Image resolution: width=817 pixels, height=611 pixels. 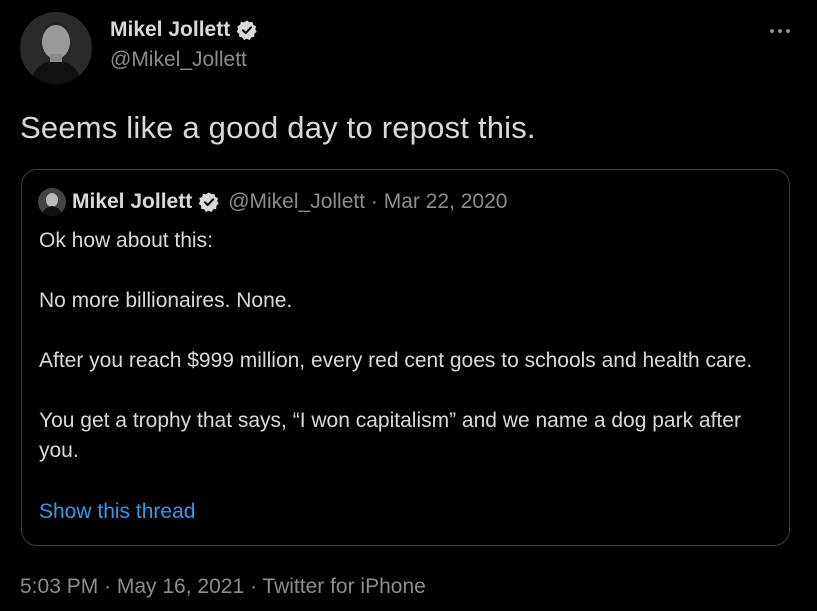 What do you see at coordinates (166, 300) in the screenshot?
I see `quoted-tweet-paragraph: No more billionaires. None.` at bounding box center [166, 300].